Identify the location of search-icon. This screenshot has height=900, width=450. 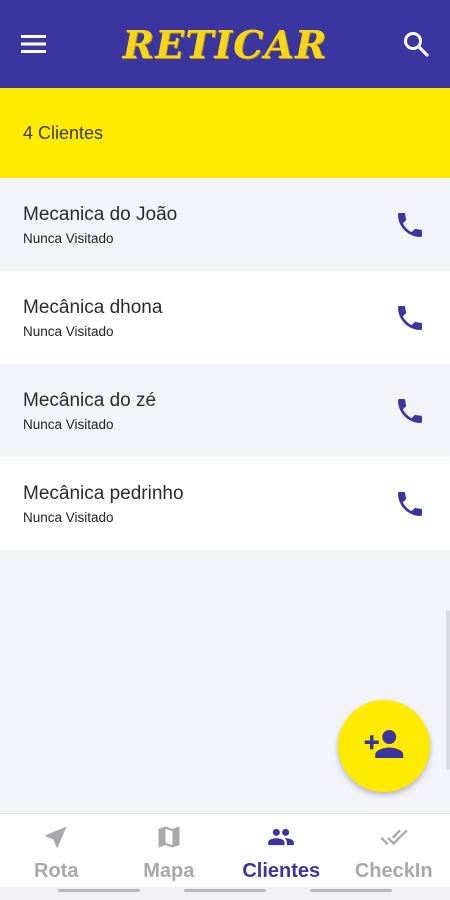
(416, 44).